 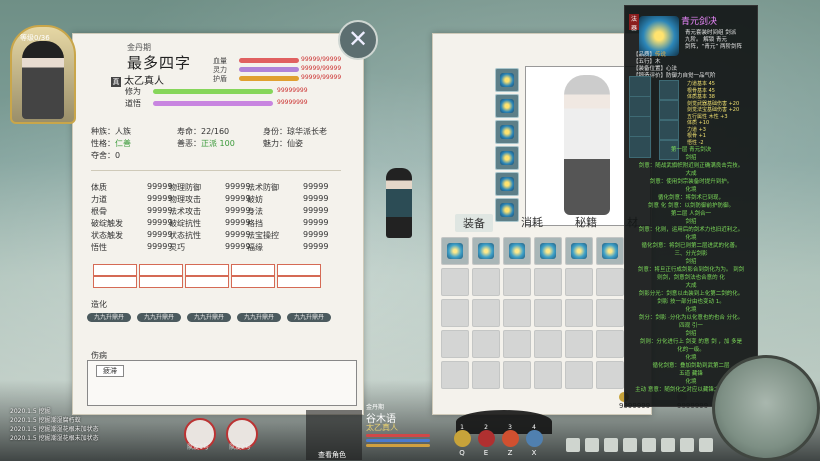 What do you see at coordinates (358, 40) in the screenshot?
I see `close-button: ✕` at bounding box center [358, 40].